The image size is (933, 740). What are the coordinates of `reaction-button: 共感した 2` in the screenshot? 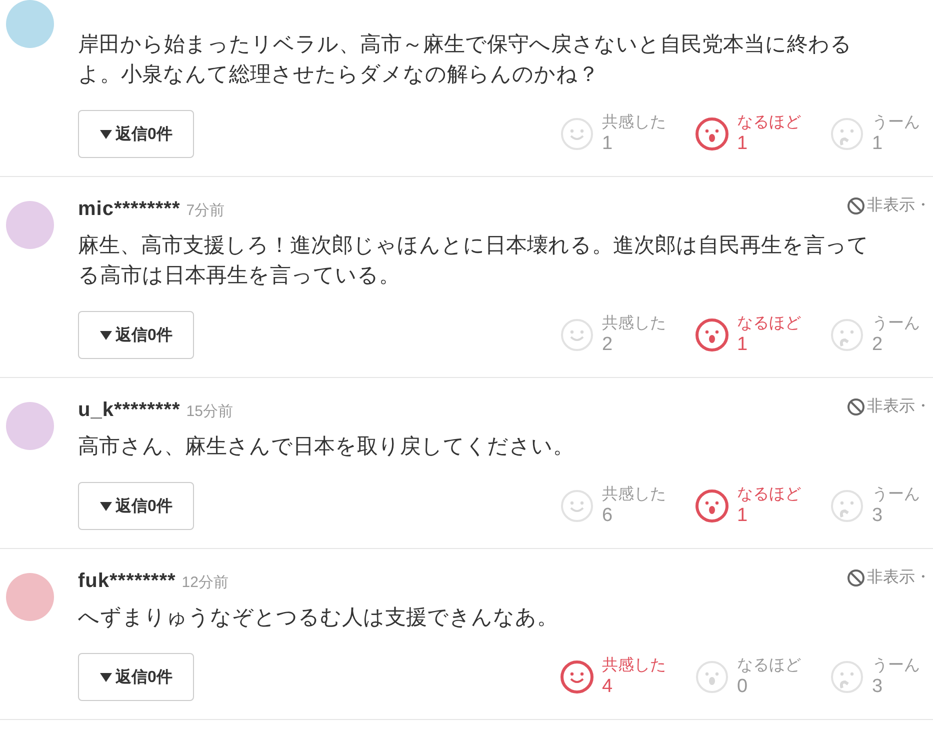 It's located at (627, 335).